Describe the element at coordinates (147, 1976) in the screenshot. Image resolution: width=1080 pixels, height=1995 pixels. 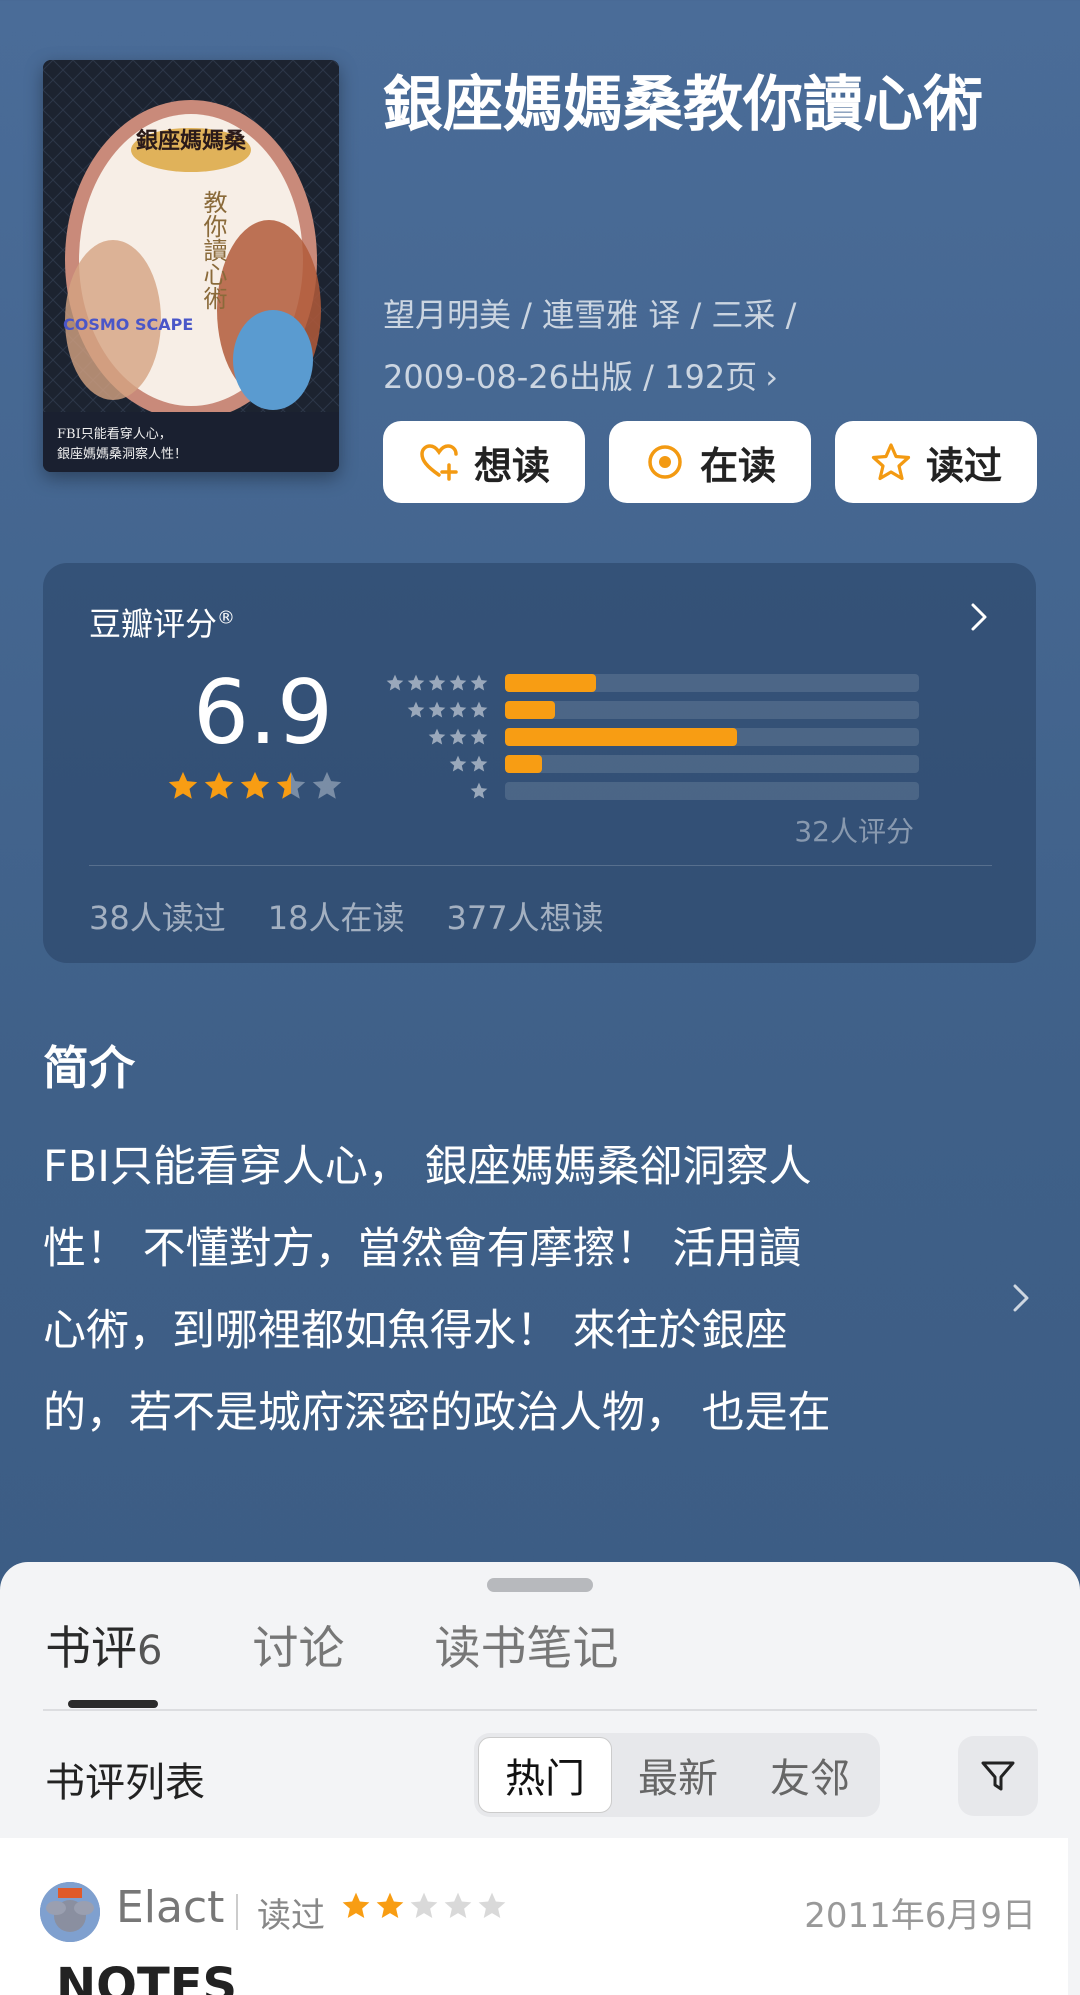
I see `review-title: NOTES` at that location.